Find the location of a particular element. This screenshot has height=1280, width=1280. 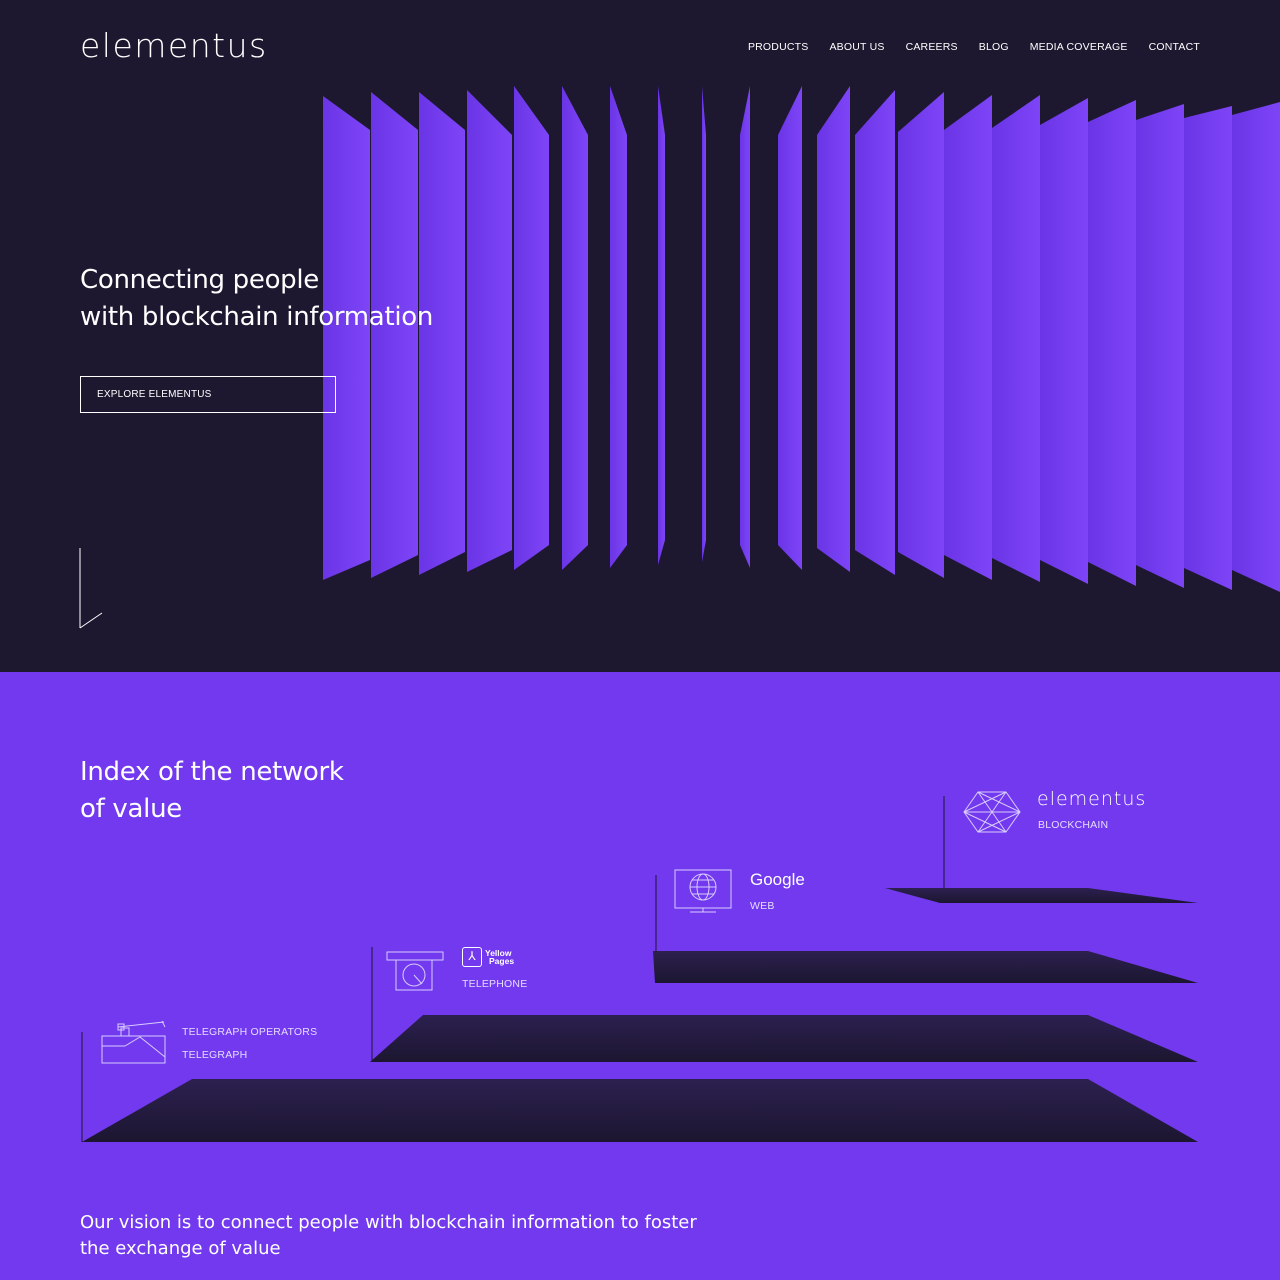

yellow-pages-logo: ⅄ Yellow Pages is located at coordinates (488, 957).